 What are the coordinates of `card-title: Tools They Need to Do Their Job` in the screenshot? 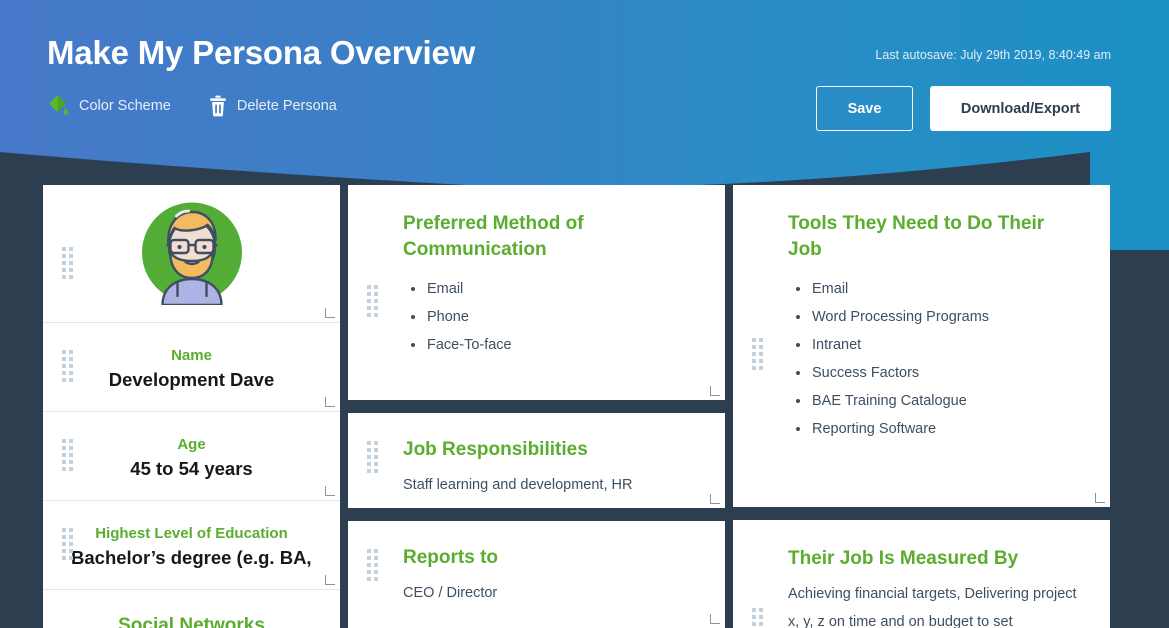 It's located at (916, 236).